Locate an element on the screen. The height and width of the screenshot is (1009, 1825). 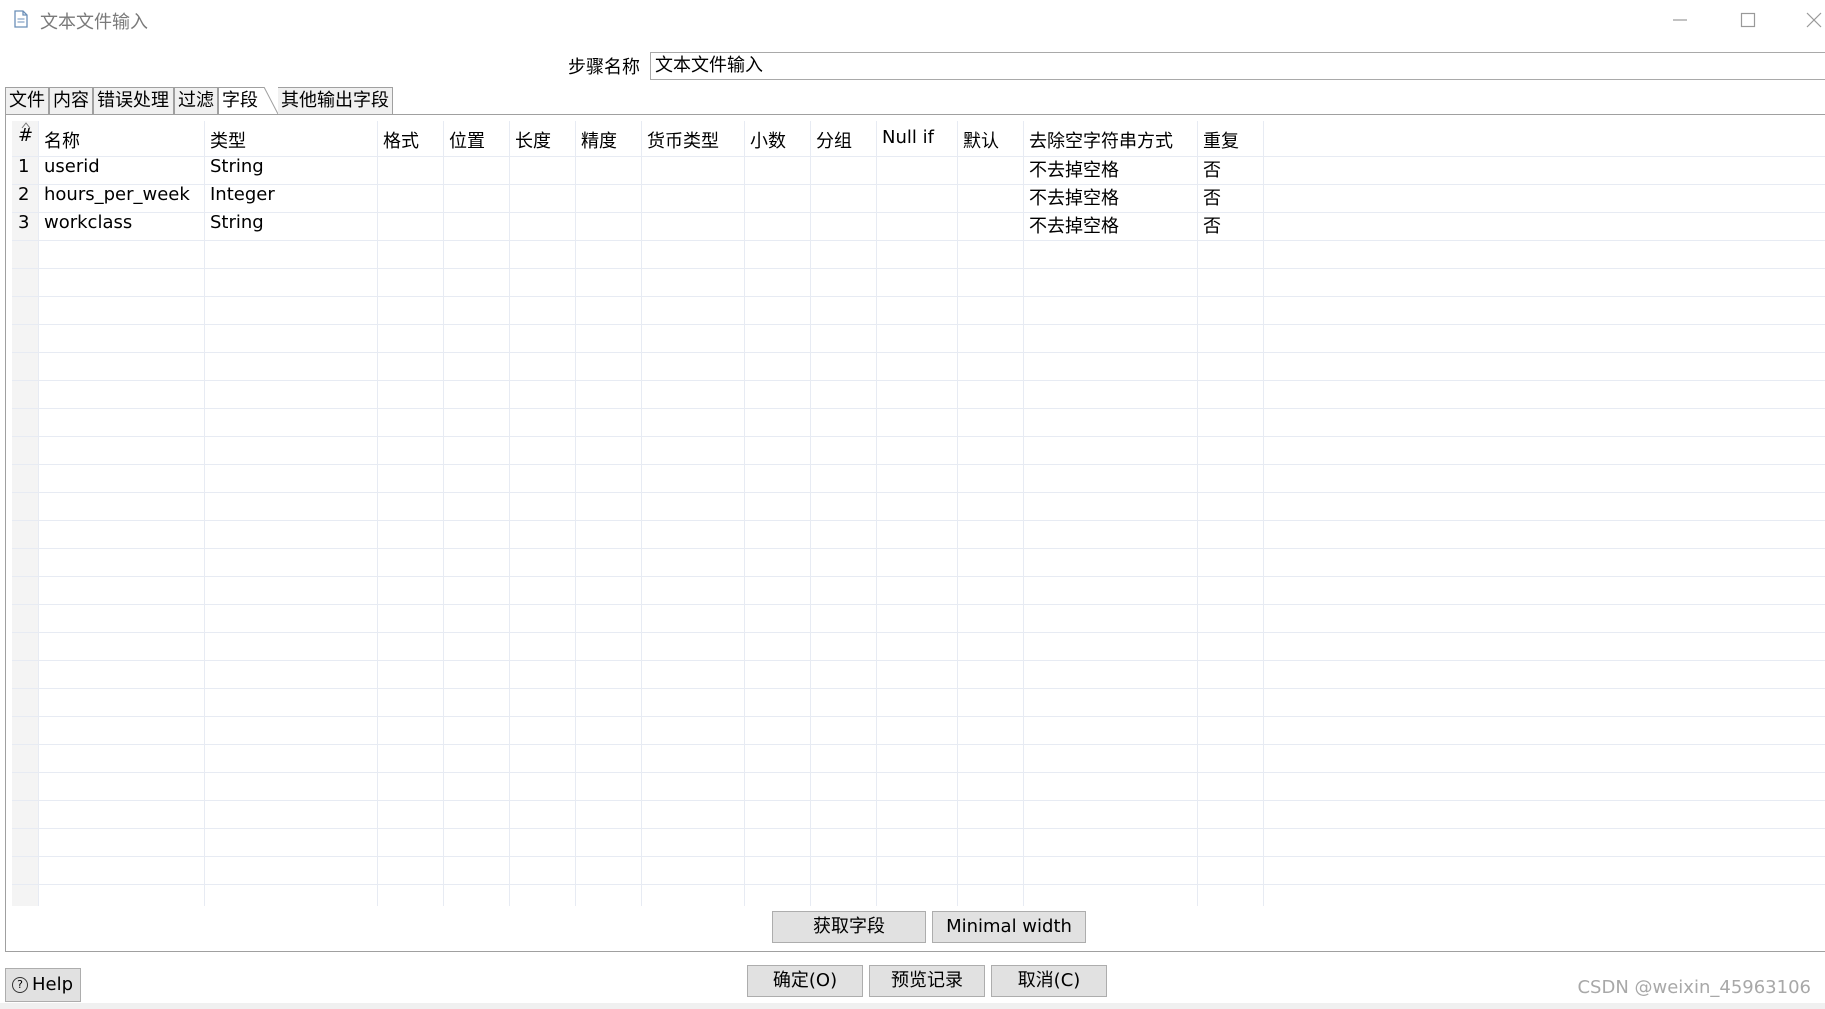
row-number: 1 is located at coordinates (24, 166).